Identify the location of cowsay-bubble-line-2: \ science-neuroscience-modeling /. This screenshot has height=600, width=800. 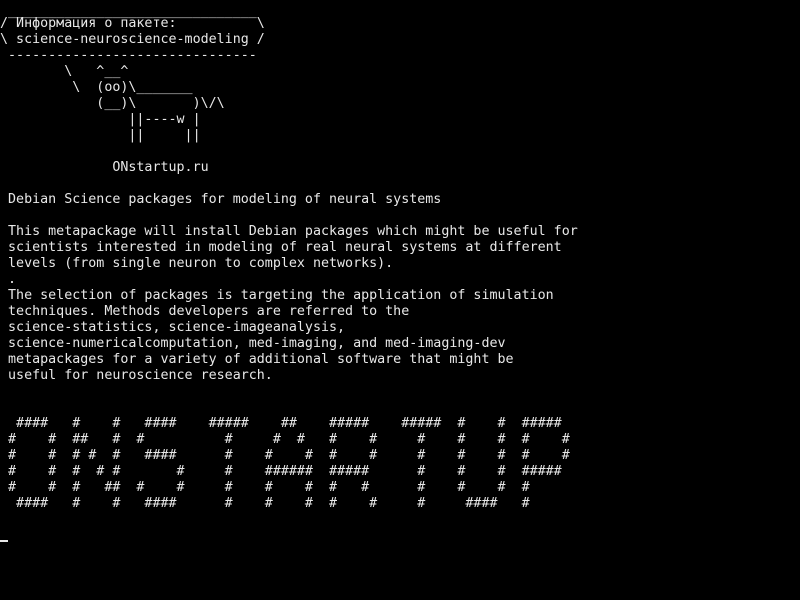
(132, 39).